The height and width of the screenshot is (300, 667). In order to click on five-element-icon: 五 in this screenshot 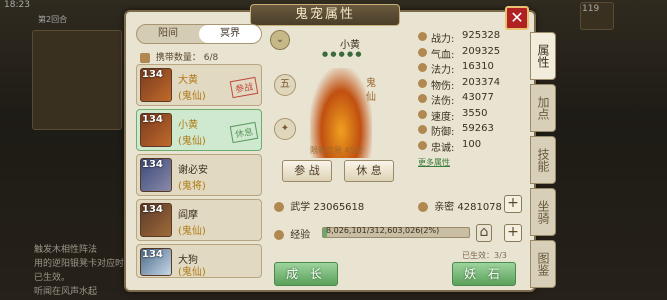, I will do `click(285, 85)`.